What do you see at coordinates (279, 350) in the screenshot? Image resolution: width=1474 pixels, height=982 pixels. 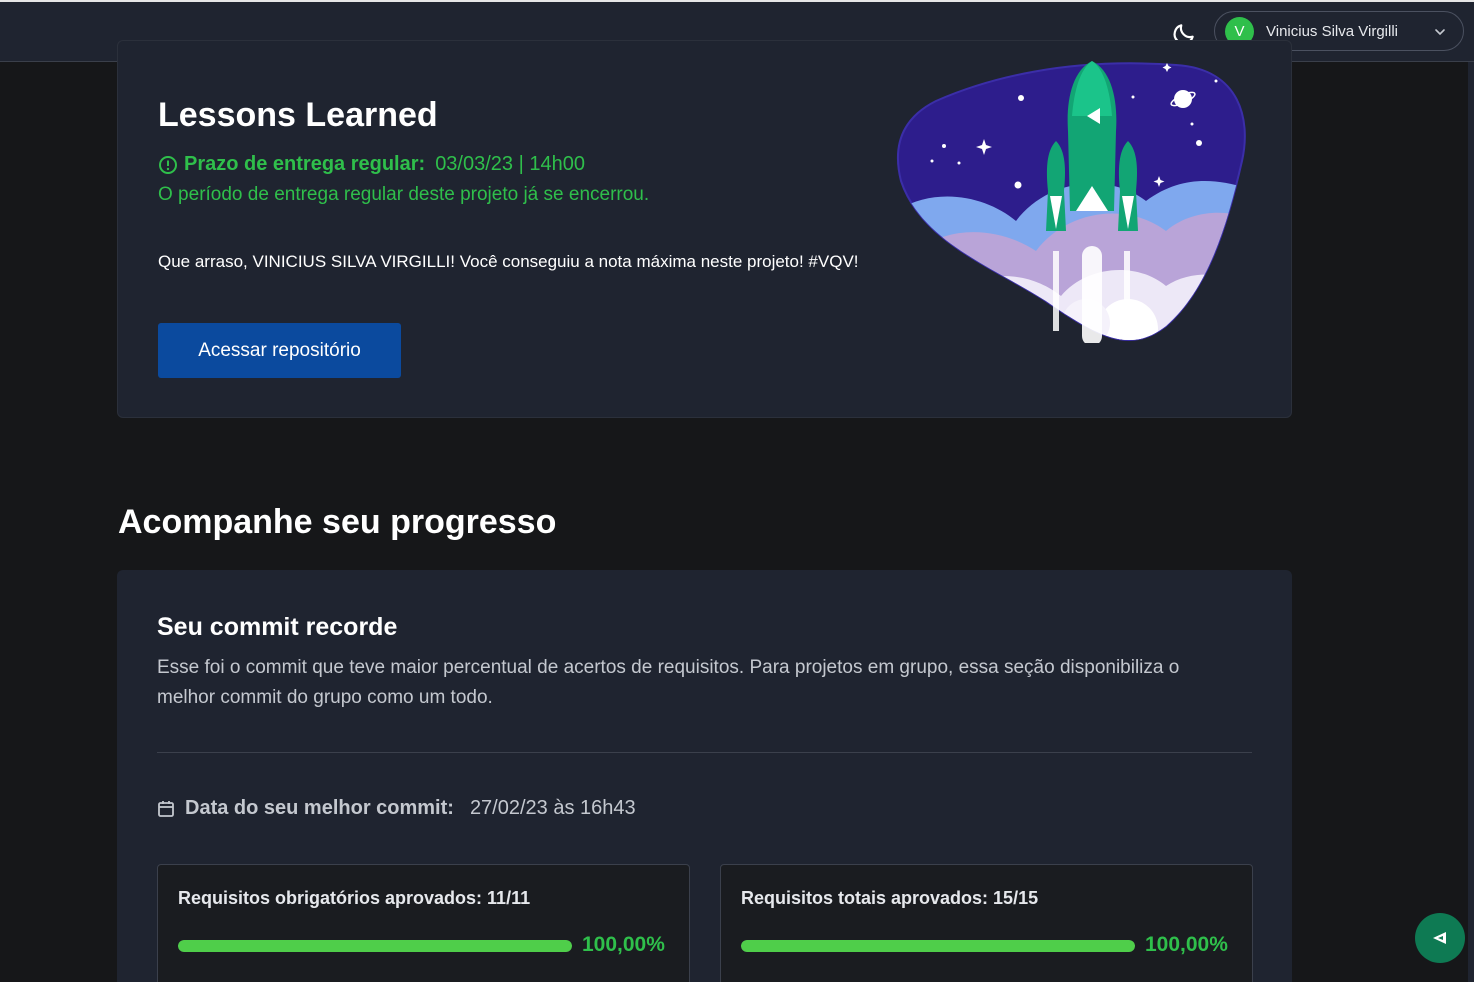 I see `access-repository-button: Acessar repositório` at bounding box center [279, 350].